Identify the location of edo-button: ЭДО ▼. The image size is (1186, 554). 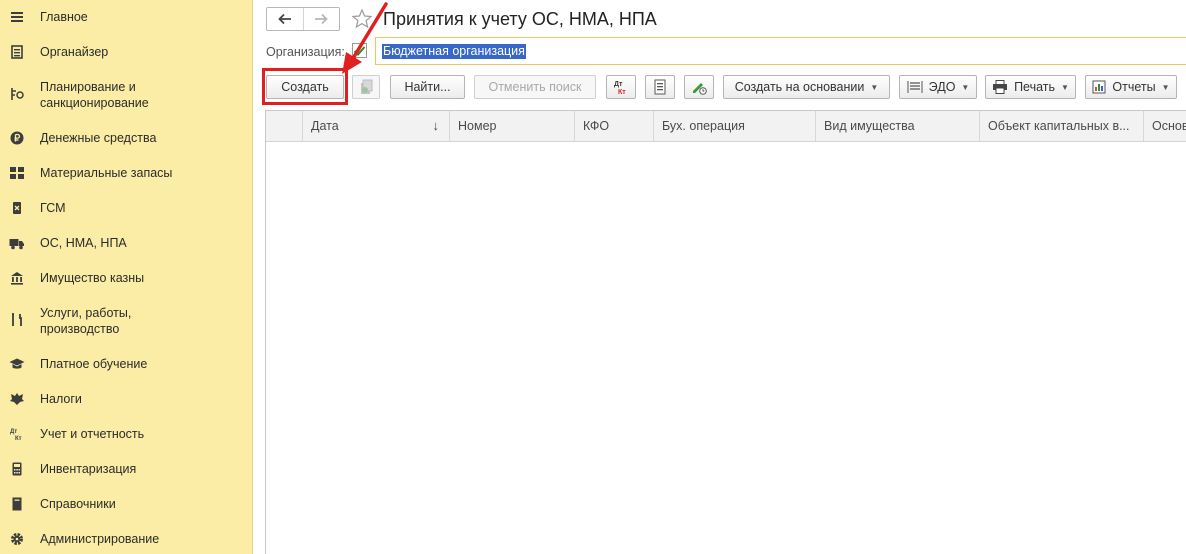
(938, 87).